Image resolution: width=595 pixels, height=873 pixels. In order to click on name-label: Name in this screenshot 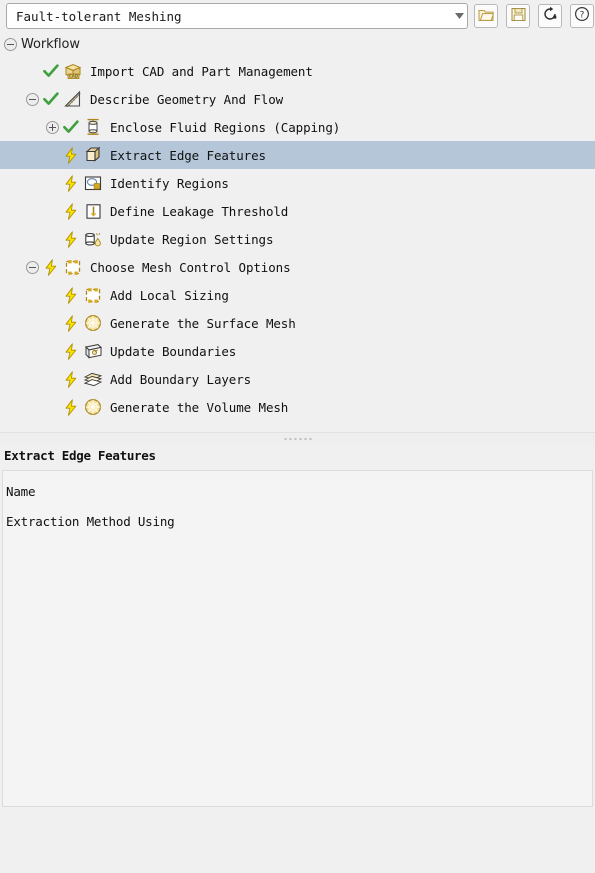, I will do `click(21, 491)`.